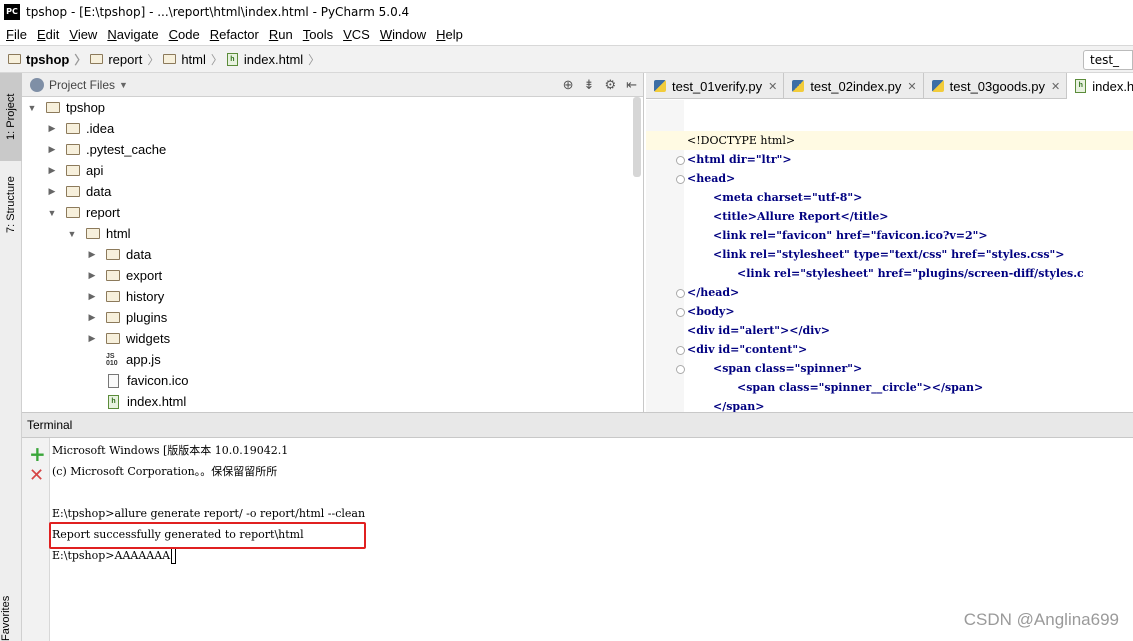 The height and width of the screenshot is (641, 1133). I want to click on tree-item-history: ▶ history, so click(125, 296).